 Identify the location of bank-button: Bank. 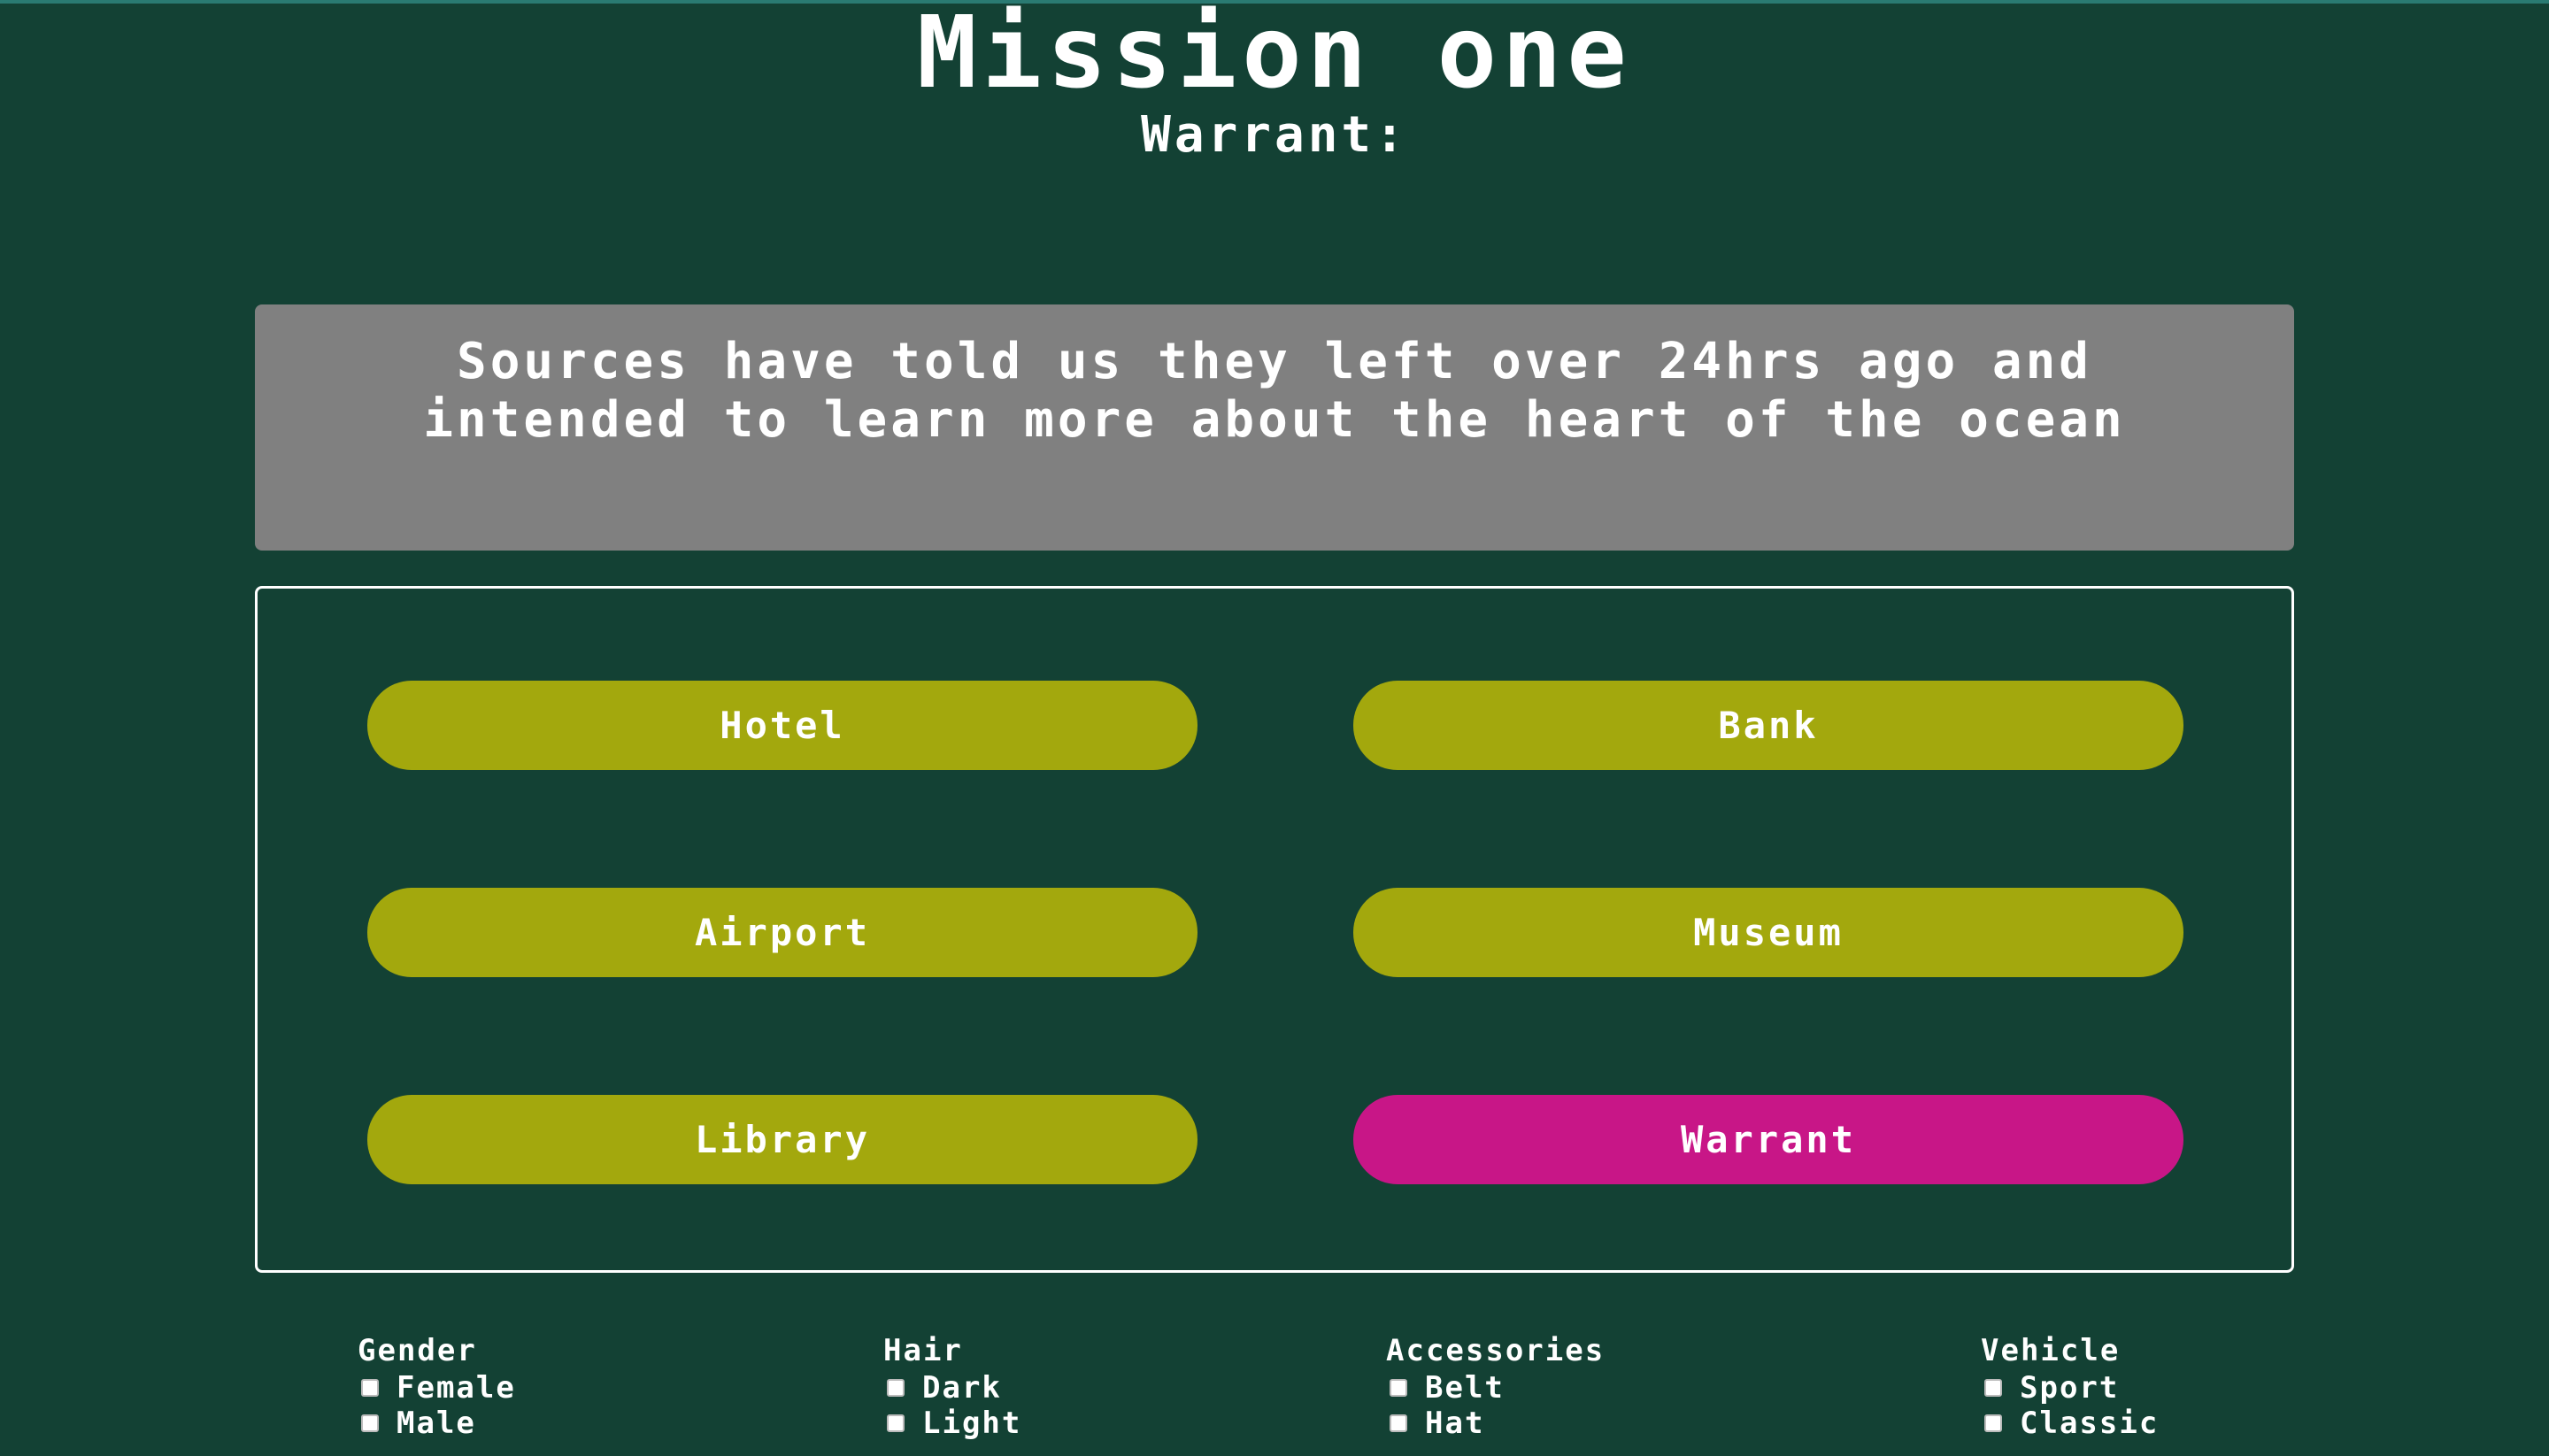
(1768, 725).